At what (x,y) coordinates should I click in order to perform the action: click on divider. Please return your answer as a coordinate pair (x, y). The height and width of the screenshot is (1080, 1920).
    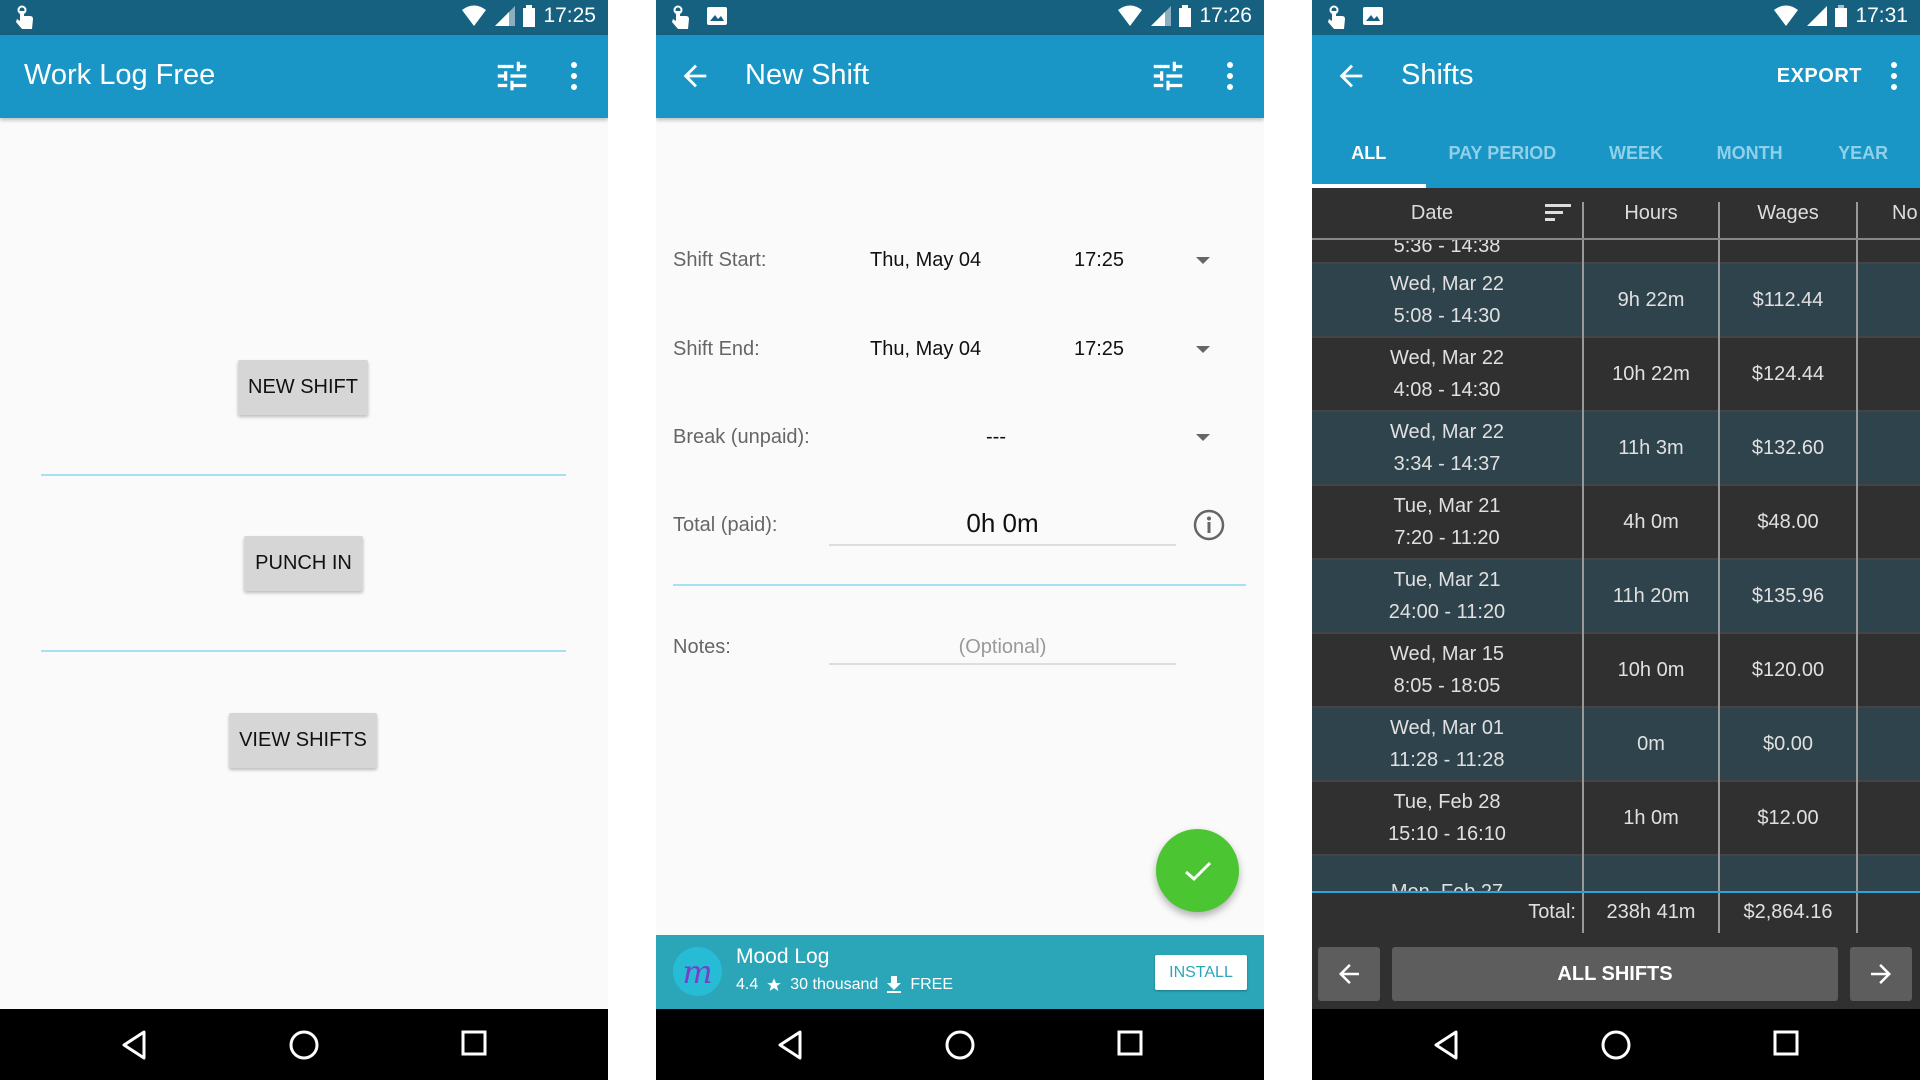
    Looking at the image, I should click on (303, 651).